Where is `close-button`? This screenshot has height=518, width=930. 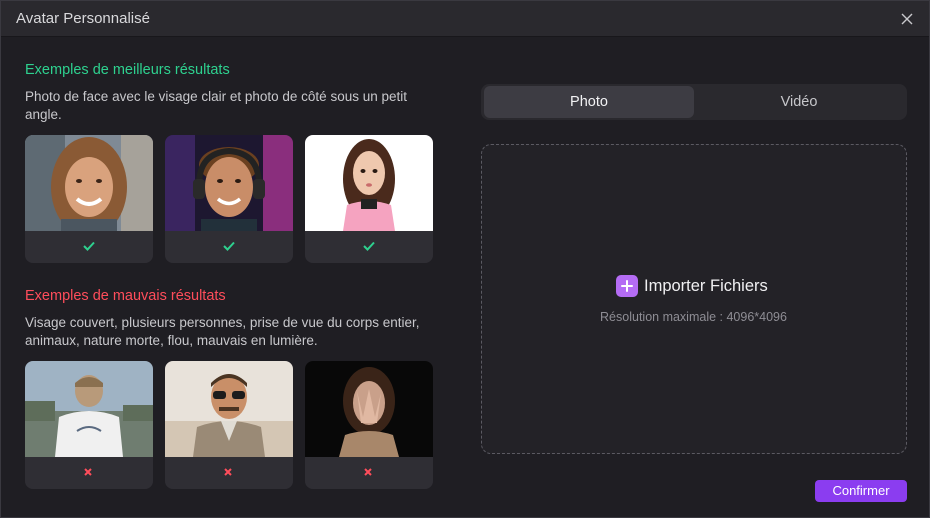
close-button is located at coordinates (907, 19).